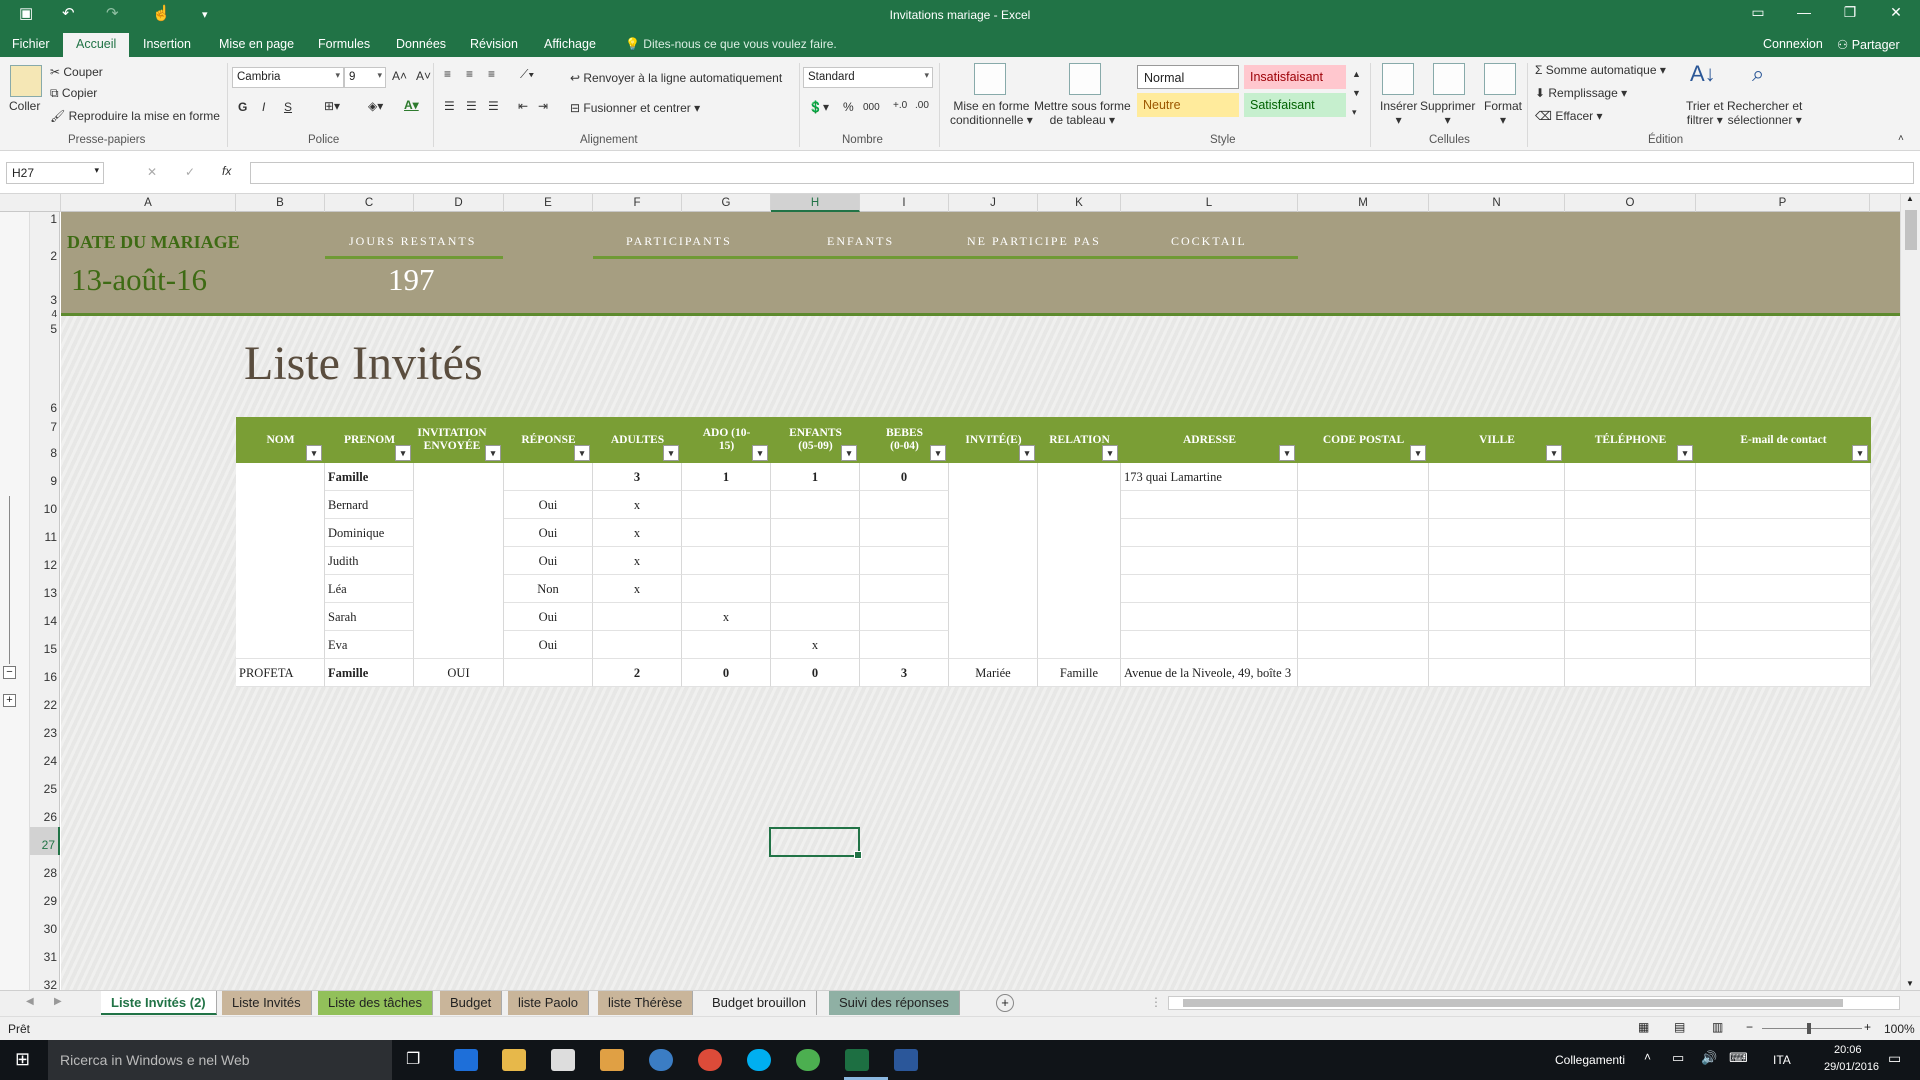  What do you see at coordinates (469, 74) in the screenshot?
I see `align-middle-icon: ≡` at bounding box center [469, 74].